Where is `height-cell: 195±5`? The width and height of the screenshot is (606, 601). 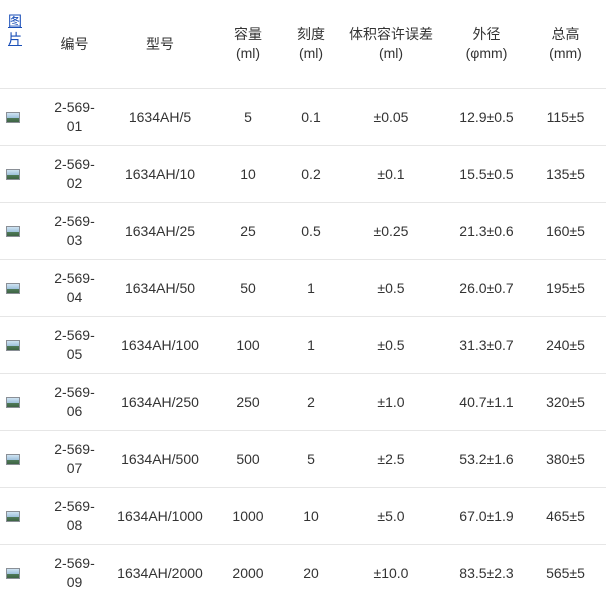 height-cell: 195±5 is located at coordinates (565, 288).